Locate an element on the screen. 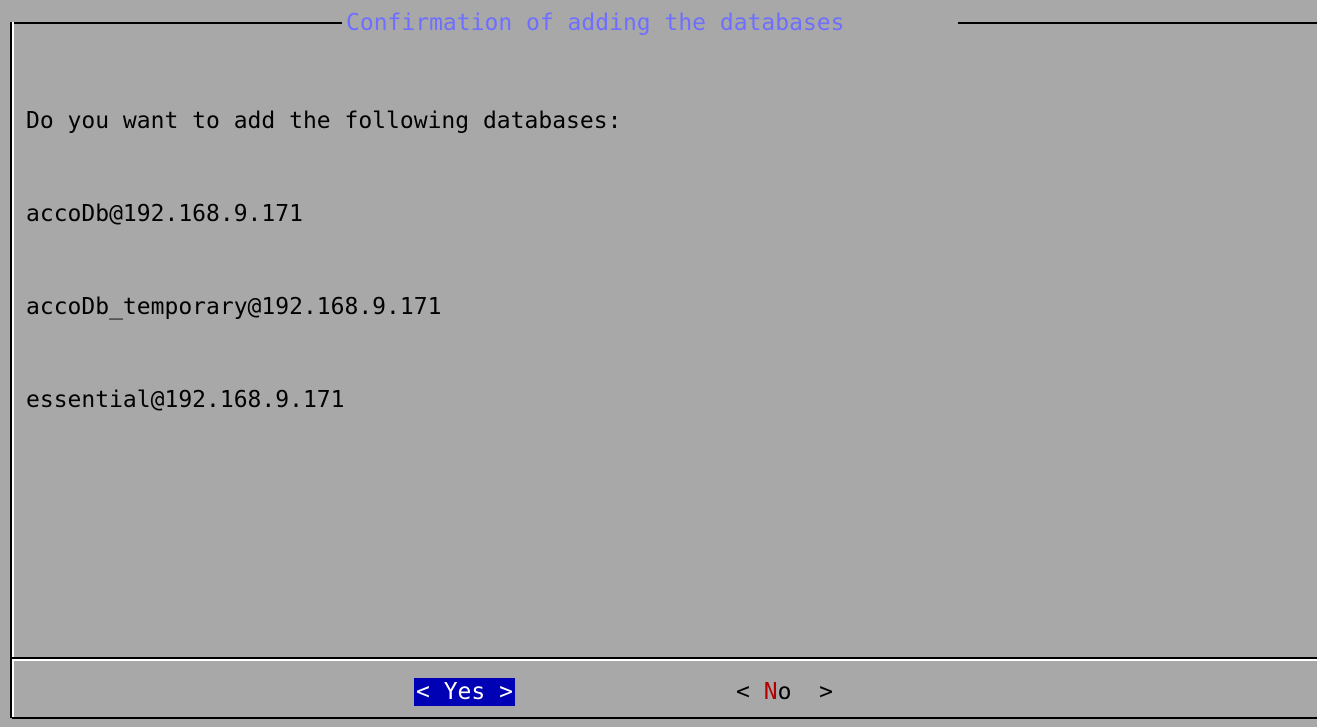 The width and height of the screenshot is (1317, 727). no-button-label-rest: o is located at coordinates (784, 692).